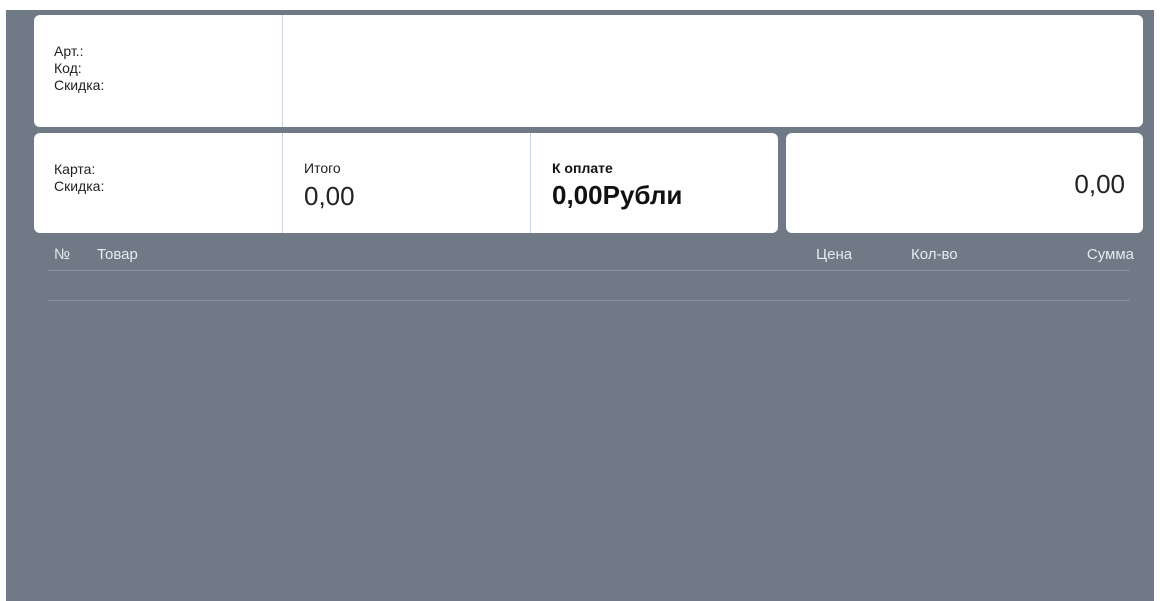  I want to click on to-pay-value: 0,00Рубли, so click(617, 195).